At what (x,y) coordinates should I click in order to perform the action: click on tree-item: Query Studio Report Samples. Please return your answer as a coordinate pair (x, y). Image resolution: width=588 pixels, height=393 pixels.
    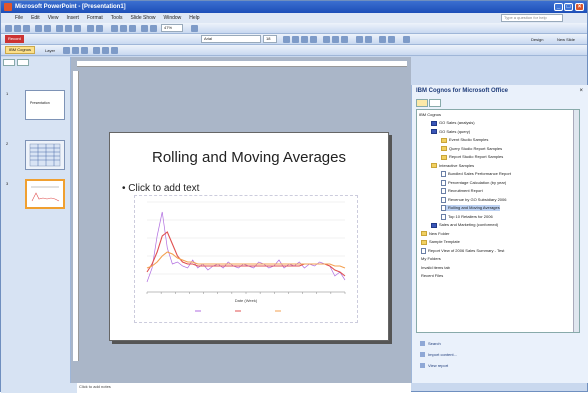
    Looking at the image, I should click on (471, 149).